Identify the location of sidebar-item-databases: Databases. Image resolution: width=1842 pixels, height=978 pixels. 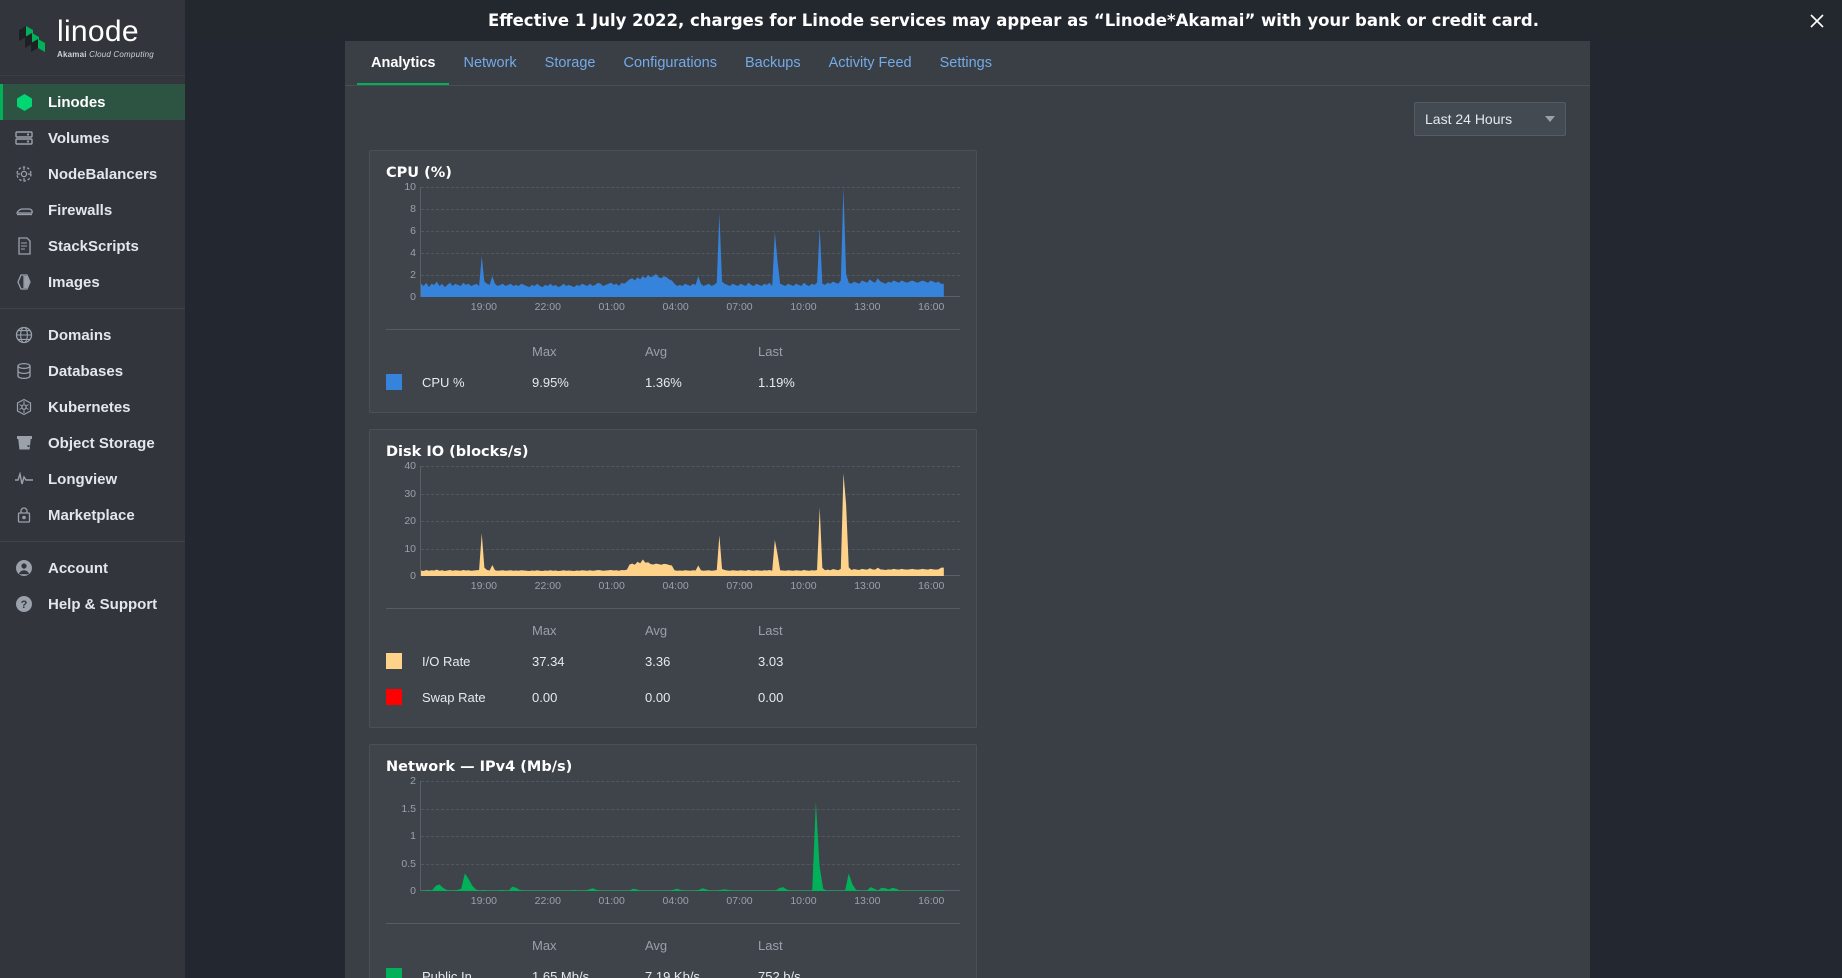
(92, 371).